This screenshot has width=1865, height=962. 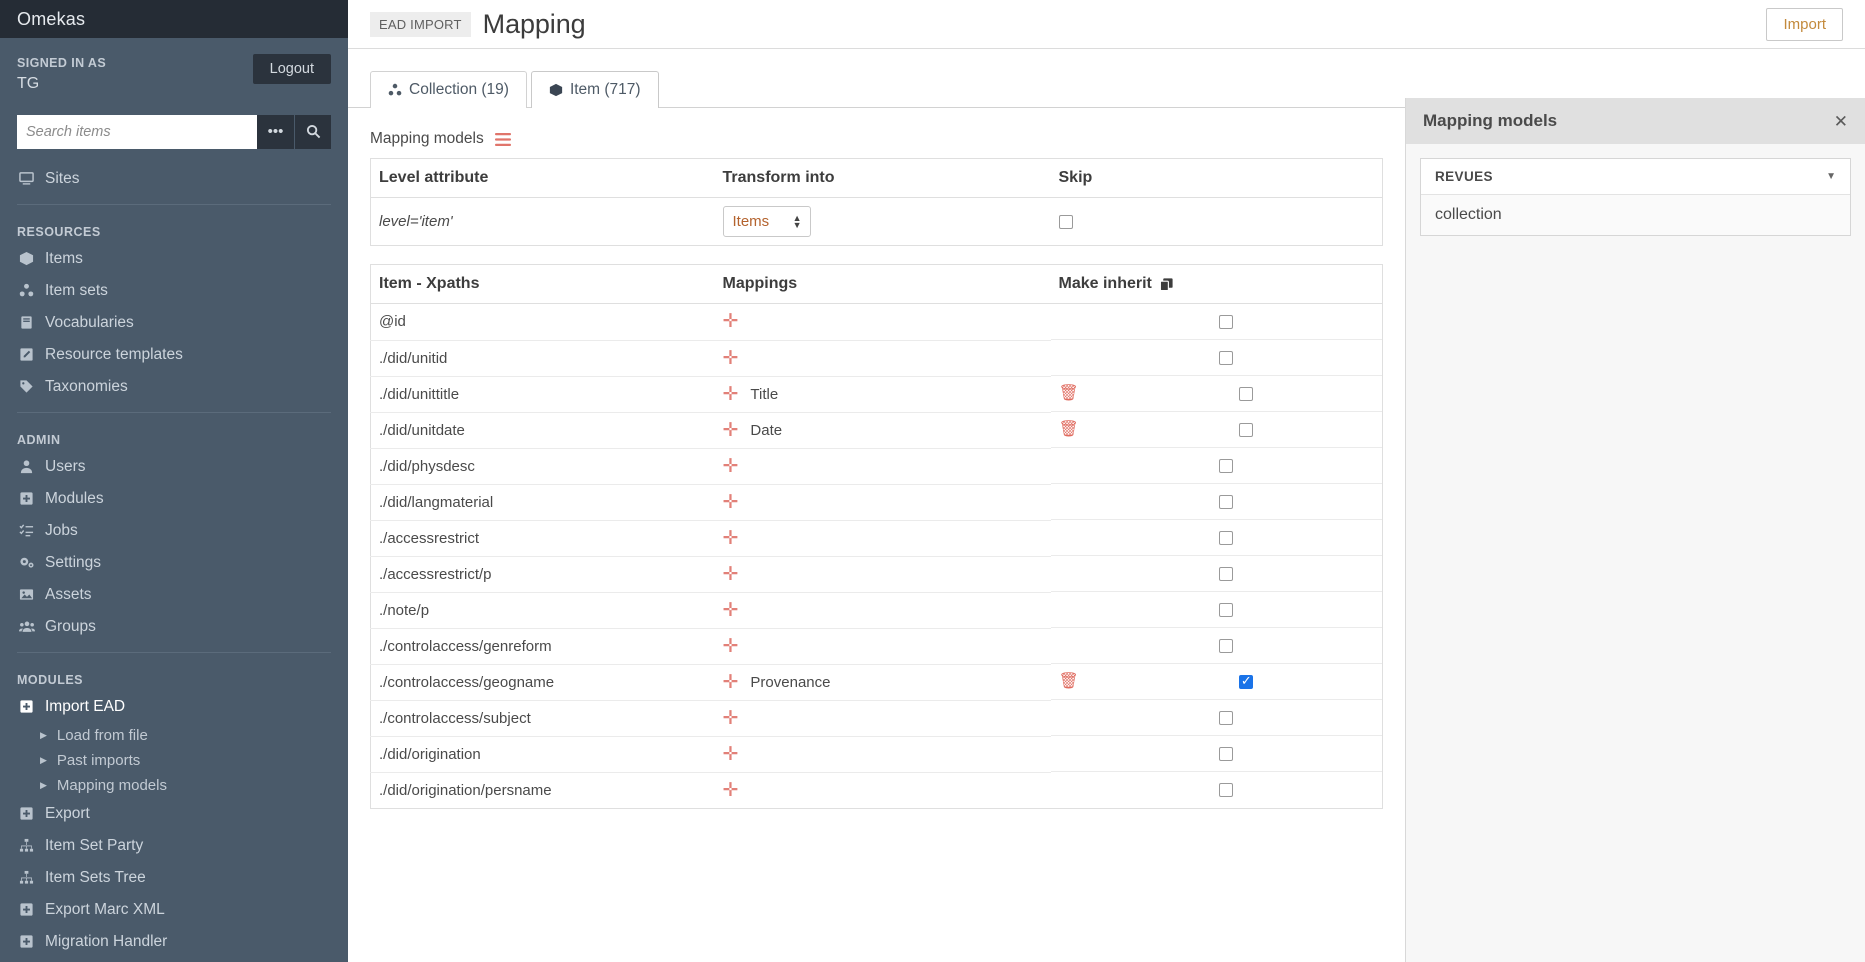 I want to click on cell-xpath: ./controlaccess/subject, so click(x=542, y=718).